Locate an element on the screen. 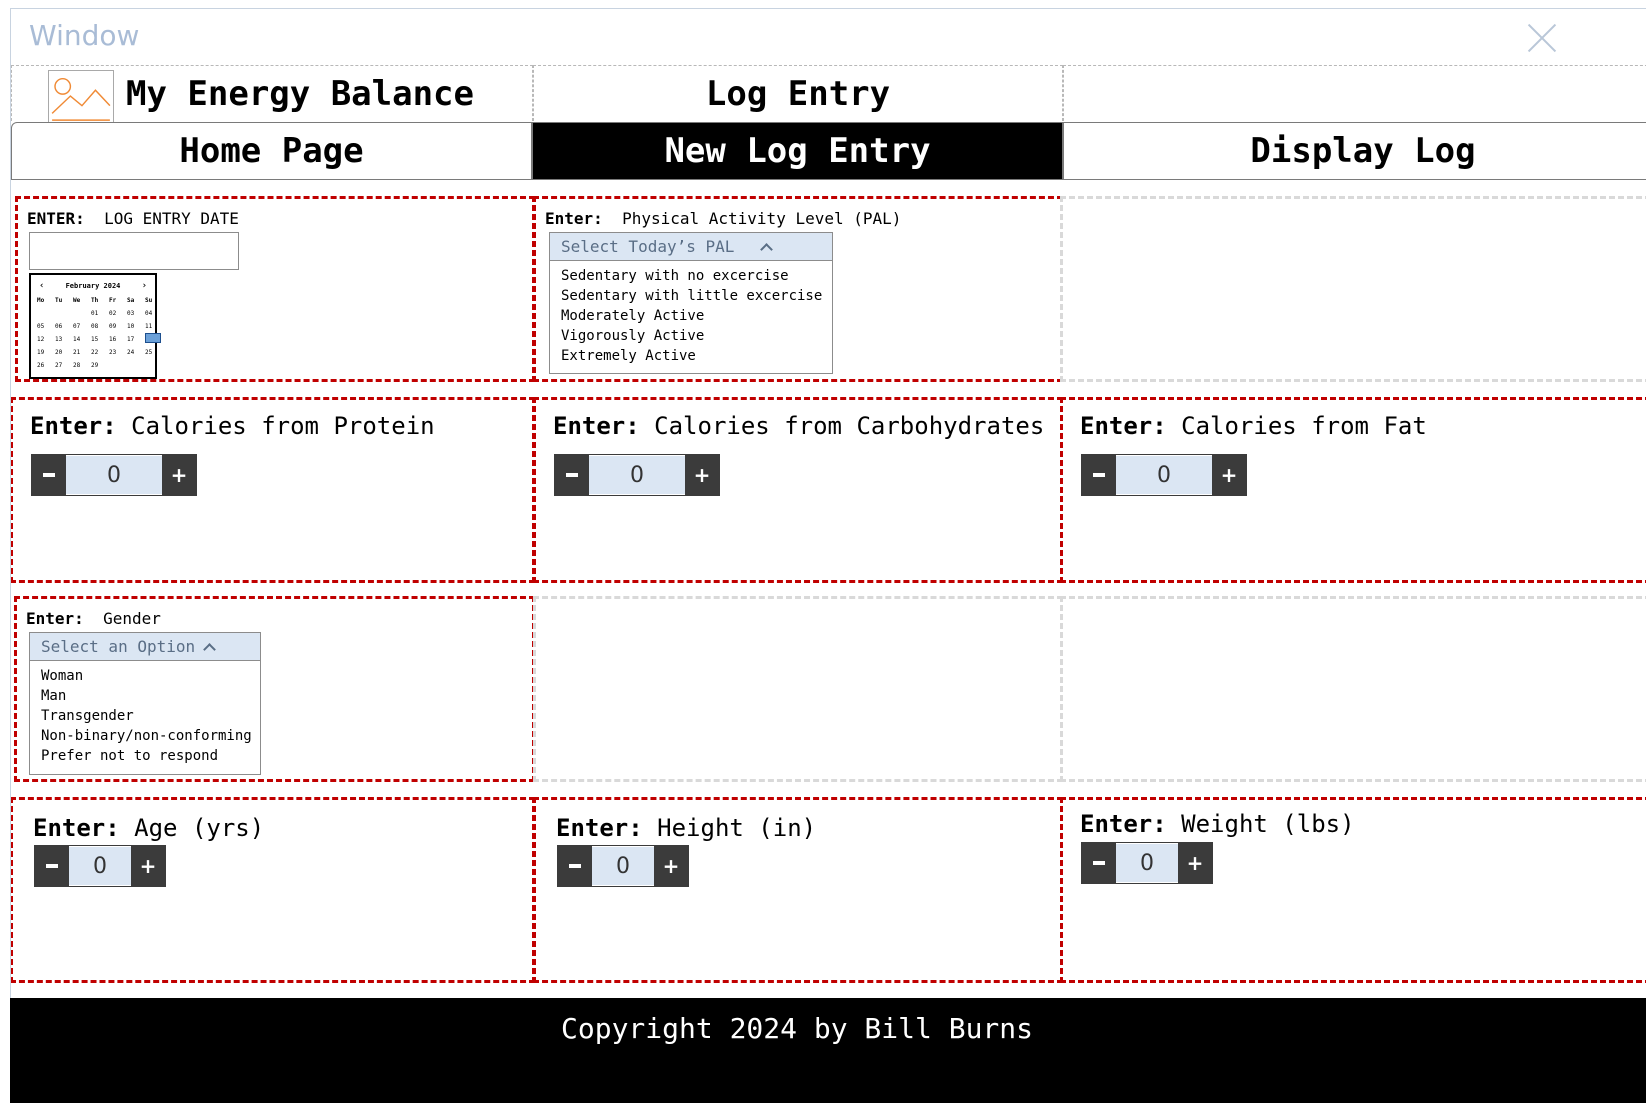  empty-panel-r3c2 is located at coordinates (798, 689).